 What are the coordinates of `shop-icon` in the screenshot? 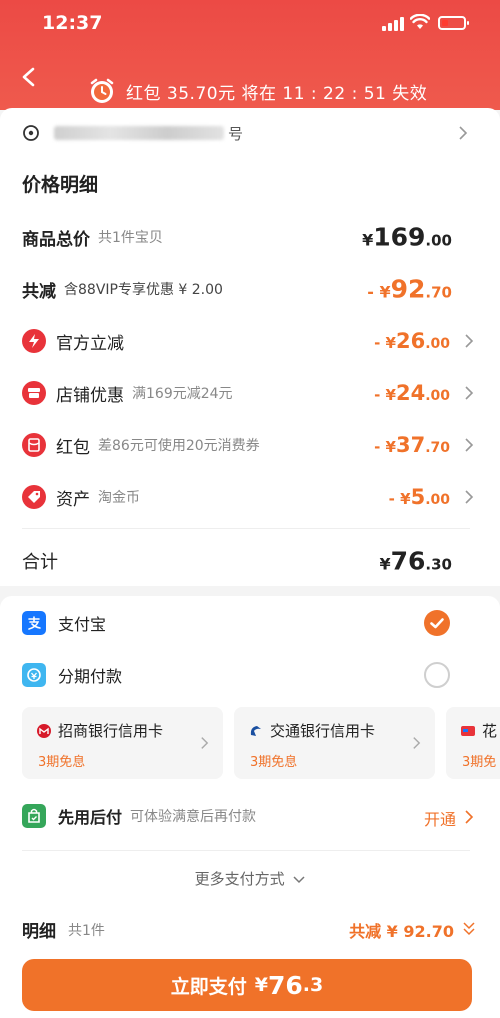 It's located at (34, 393).